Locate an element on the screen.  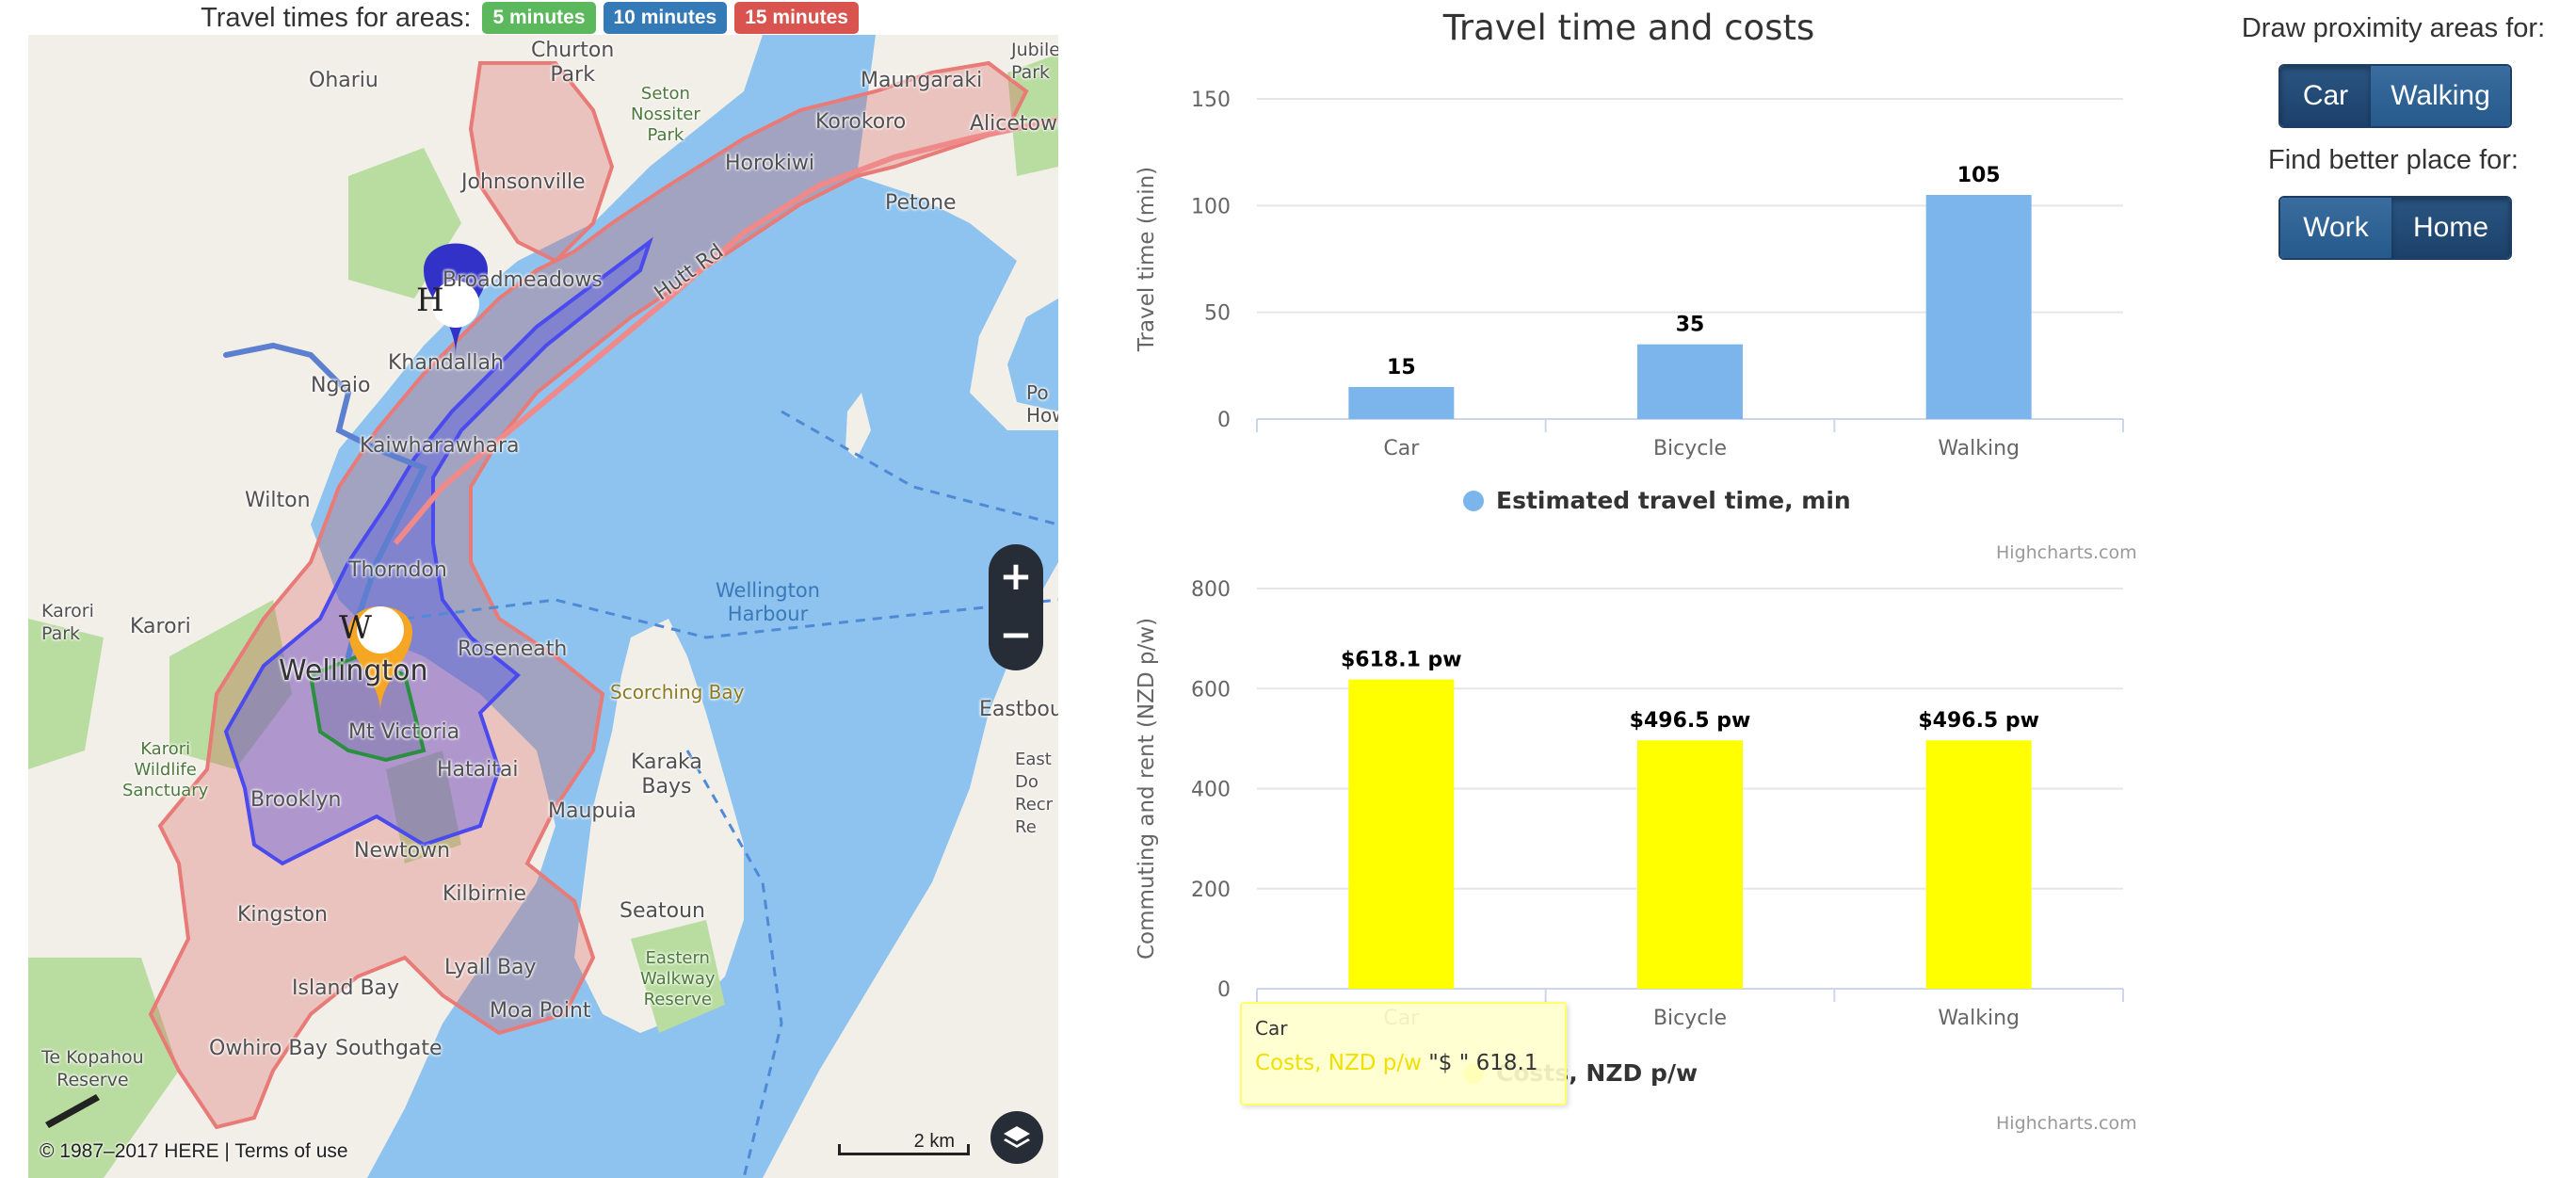
place-label: Karori is located at coordinates (160, 626).